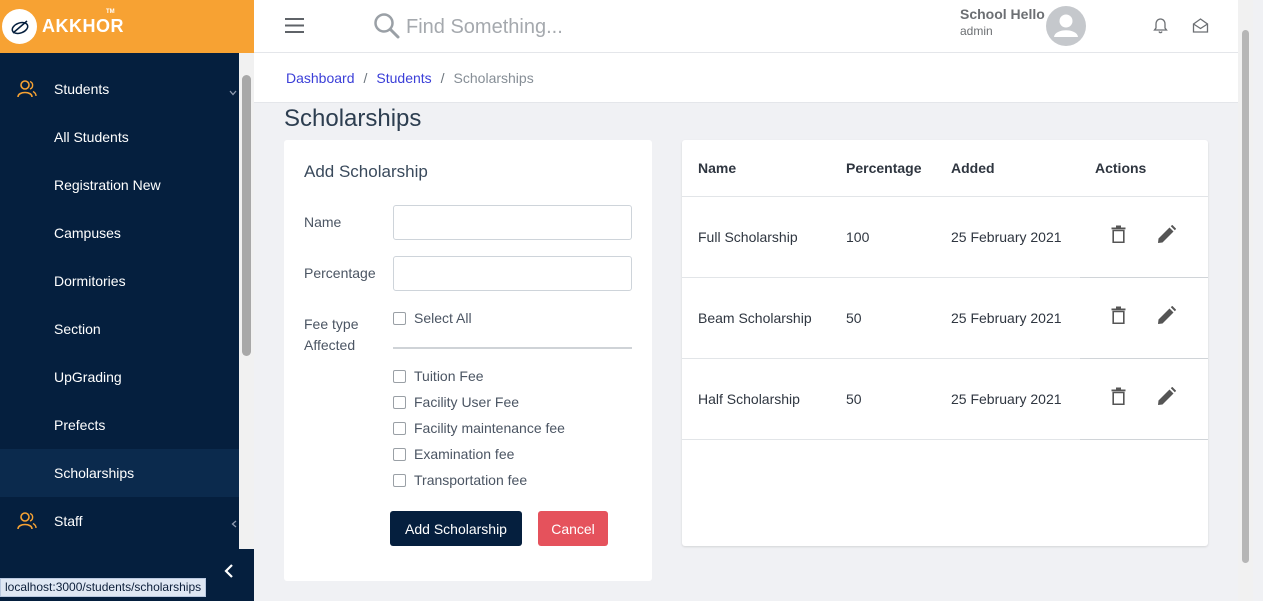 The height and width of the screenshot is (601, 1263). What do you see at coordinates (340, 273) in the screenshot?
I see `percentage-label: Percentage` at bounding box center [340, 273].